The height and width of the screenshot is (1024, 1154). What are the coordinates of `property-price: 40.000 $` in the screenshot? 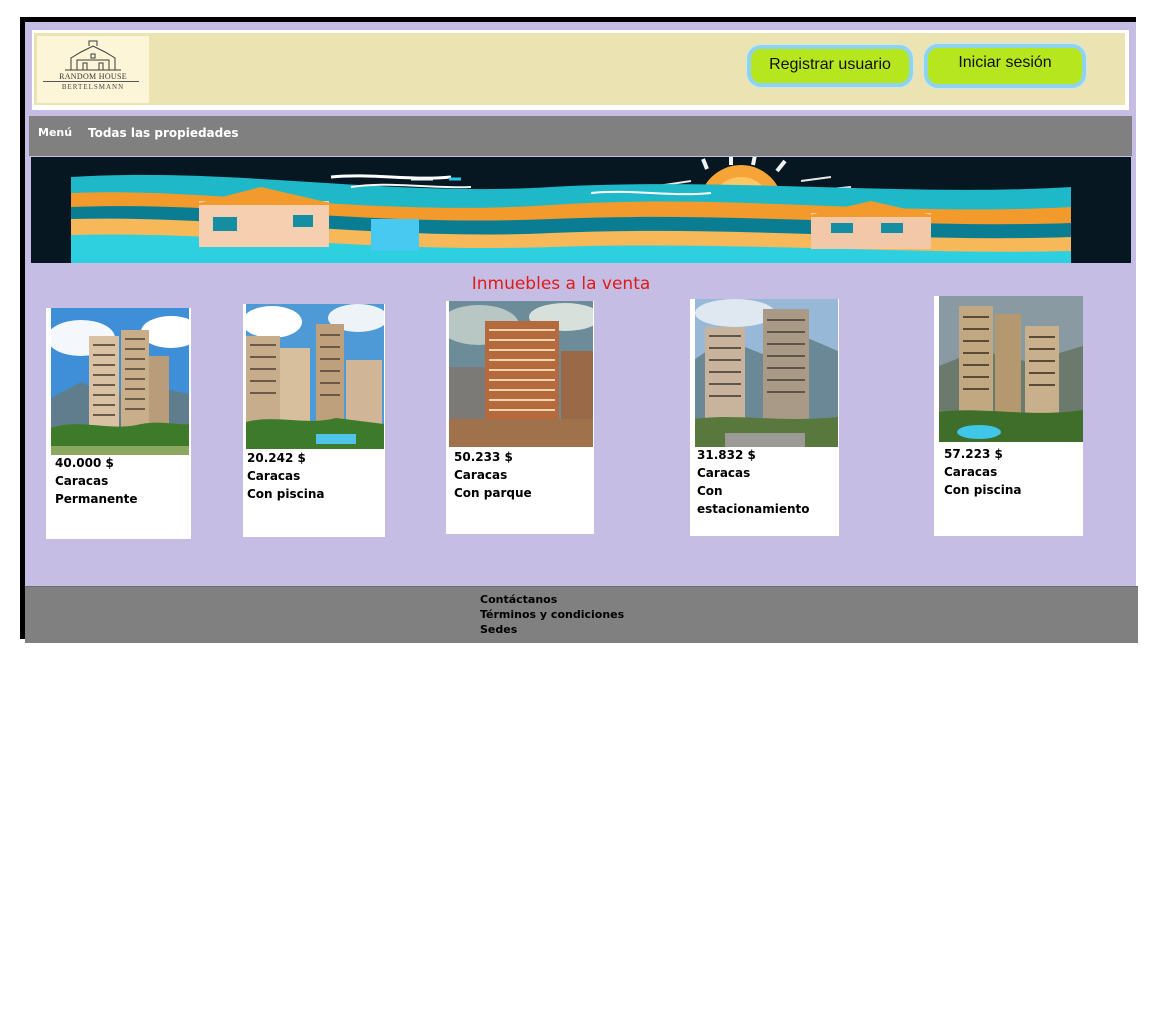 It's located at (84, 463).